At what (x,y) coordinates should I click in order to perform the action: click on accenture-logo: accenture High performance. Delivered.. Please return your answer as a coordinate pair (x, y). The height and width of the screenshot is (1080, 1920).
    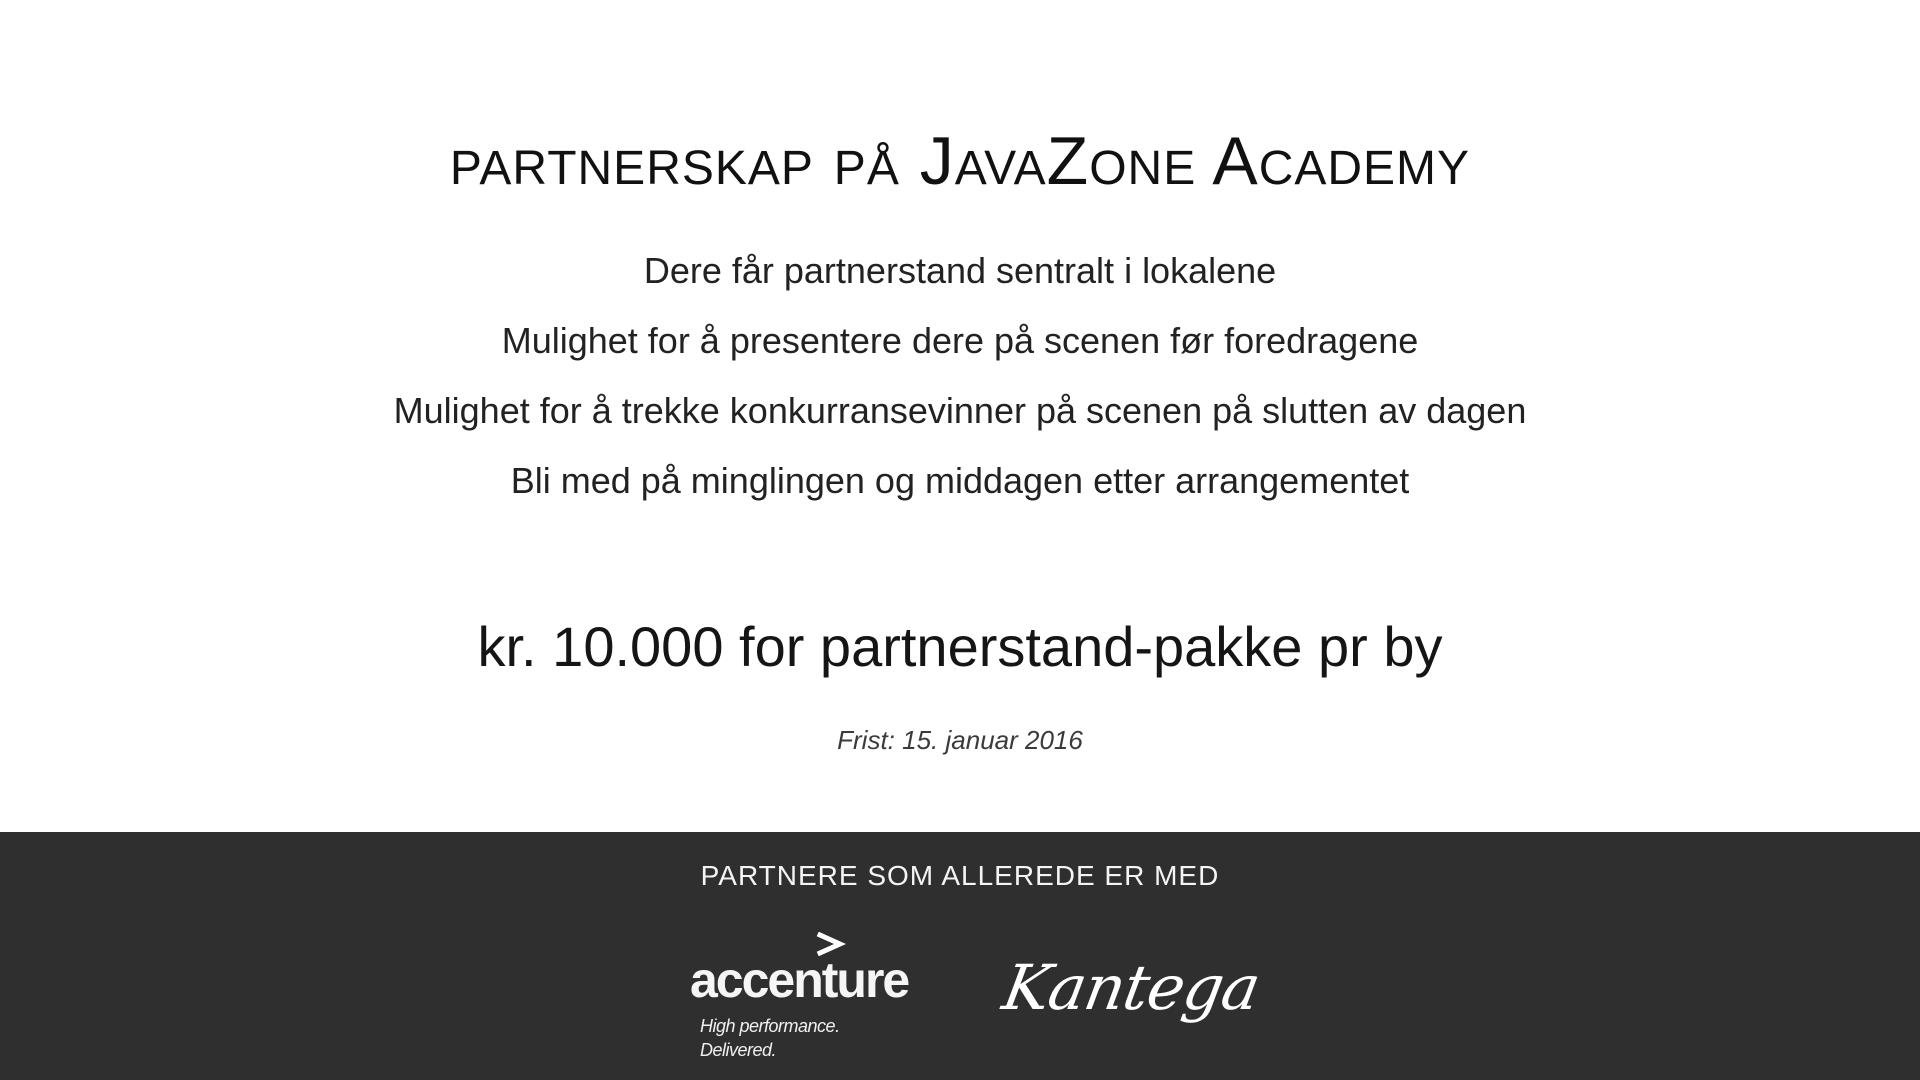
    Looking at the image, I should click on (805, 996).